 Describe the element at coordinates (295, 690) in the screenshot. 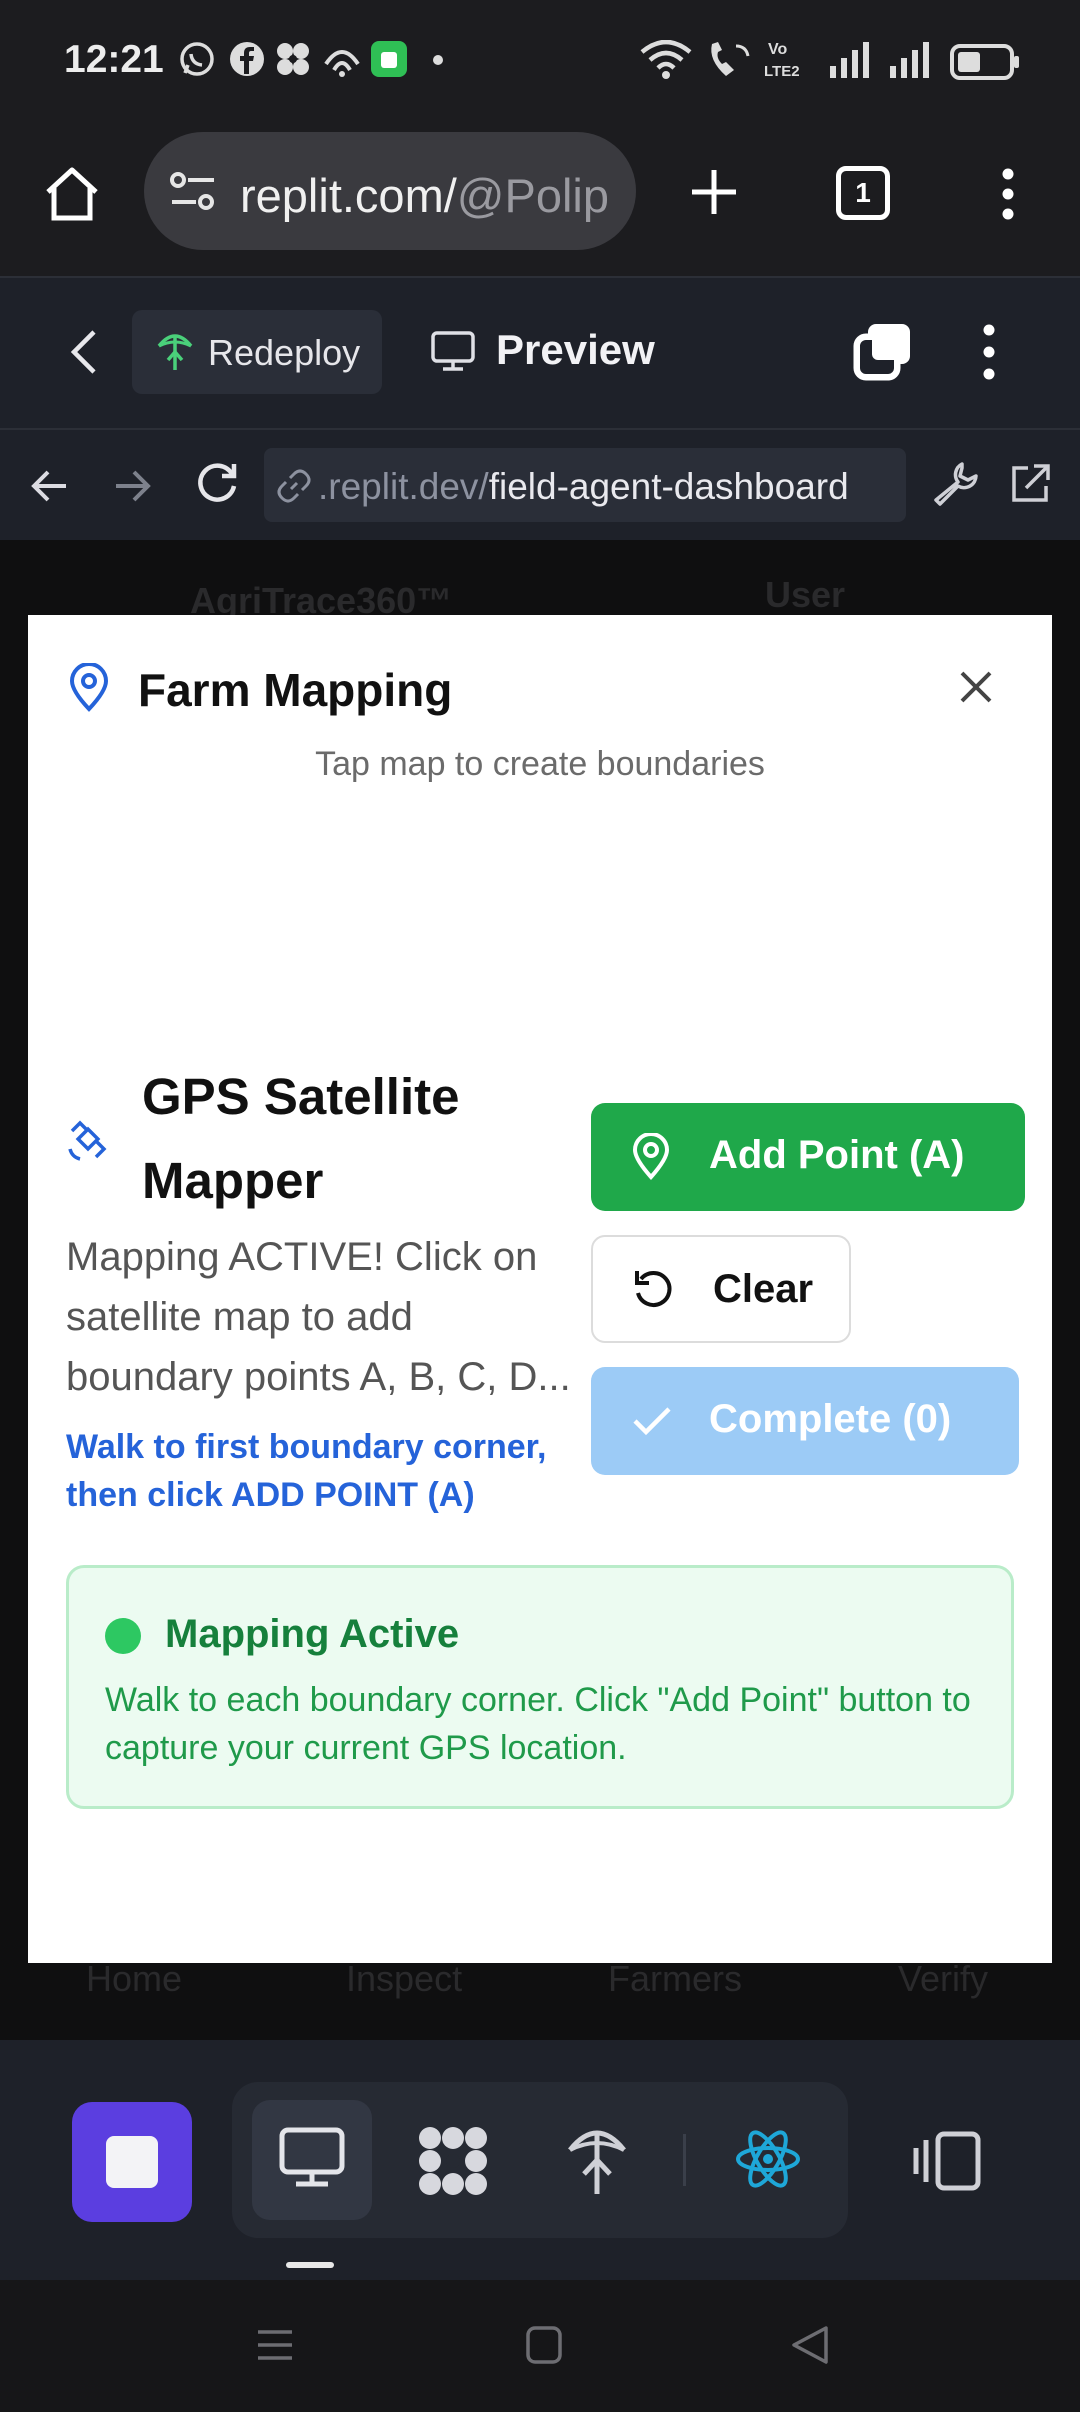

I see `dialog-title: Farm Mapping` at that location.